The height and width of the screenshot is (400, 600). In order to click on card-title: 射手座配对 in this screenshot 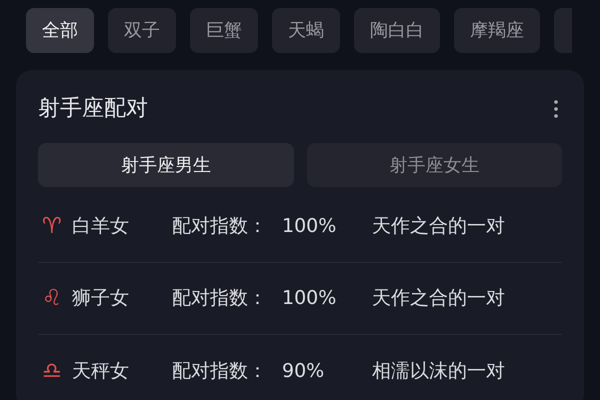, I will do `click(93, 109)`.